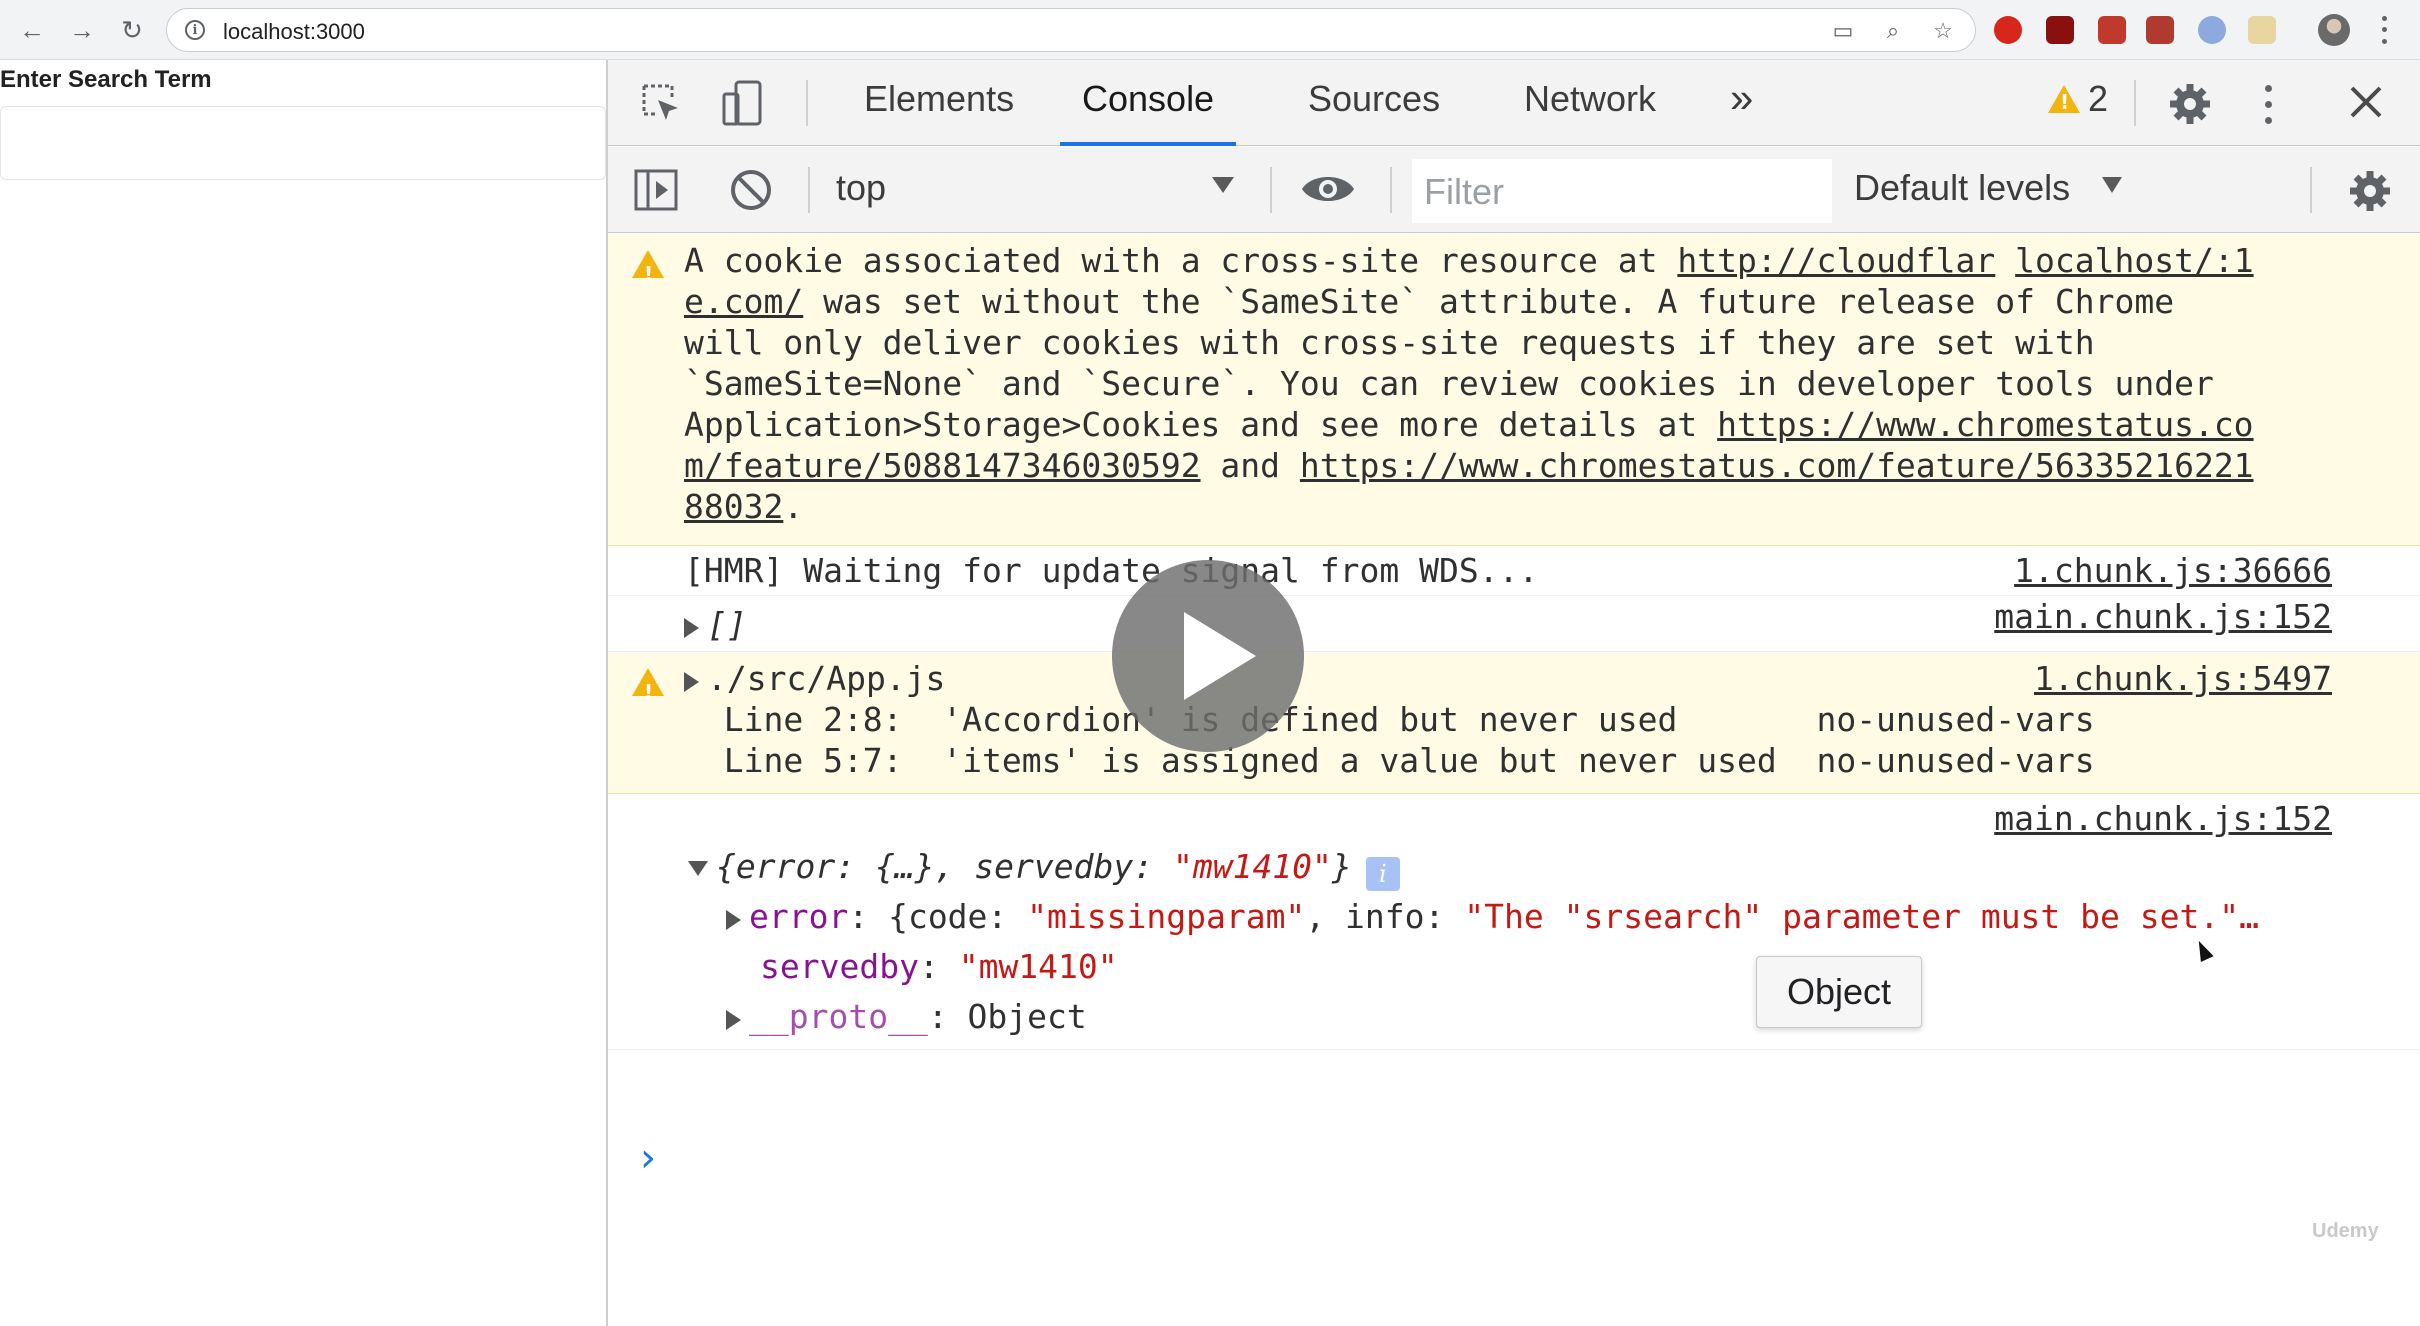 The width and height of the screenshot is (2420, 1326). I want to click on source-link: 1.chunk.js:36666, so click(2173, 570).